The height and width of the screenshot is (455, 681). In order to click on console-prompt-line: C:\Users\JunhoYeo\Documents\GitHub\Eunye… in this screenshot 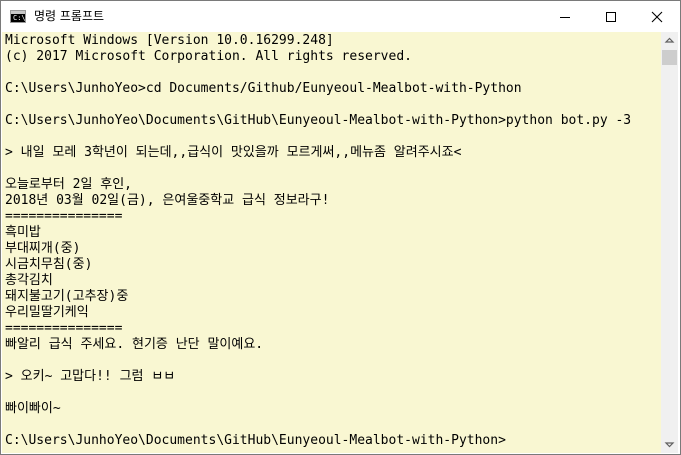, I will do `click(255, 440)`.